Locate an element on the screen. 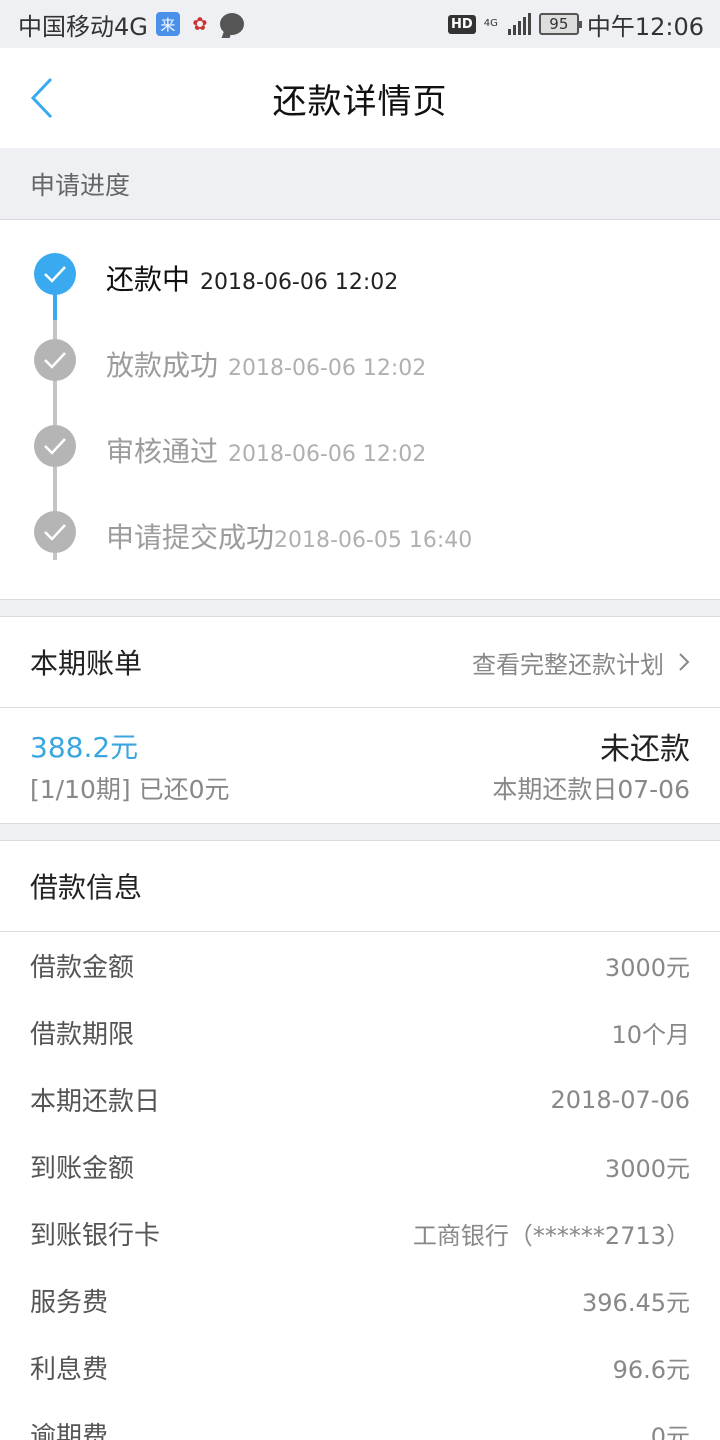 Image resolution: width=720 pixels, height=1440 pixels. battery-icon: 95 is located at coordinates (560, 24).